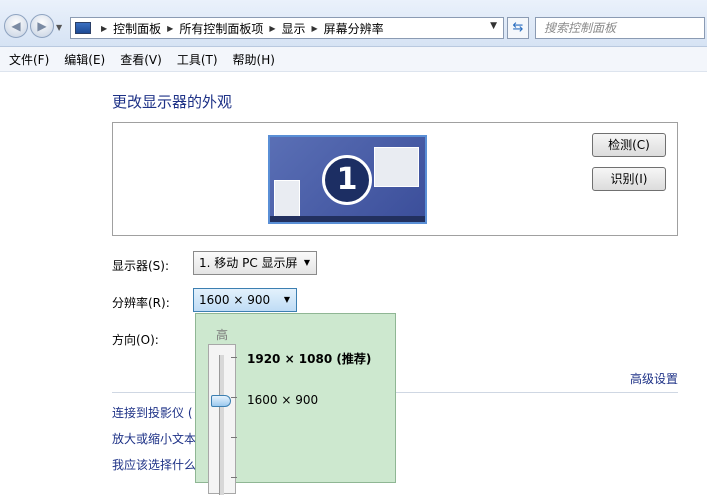 This screenshot has width=707, height=495. Describe the element at coordinates (309, 358) in the screenshot. I see `resolution-option: 1920 × 1080 (推荐)` at that location.